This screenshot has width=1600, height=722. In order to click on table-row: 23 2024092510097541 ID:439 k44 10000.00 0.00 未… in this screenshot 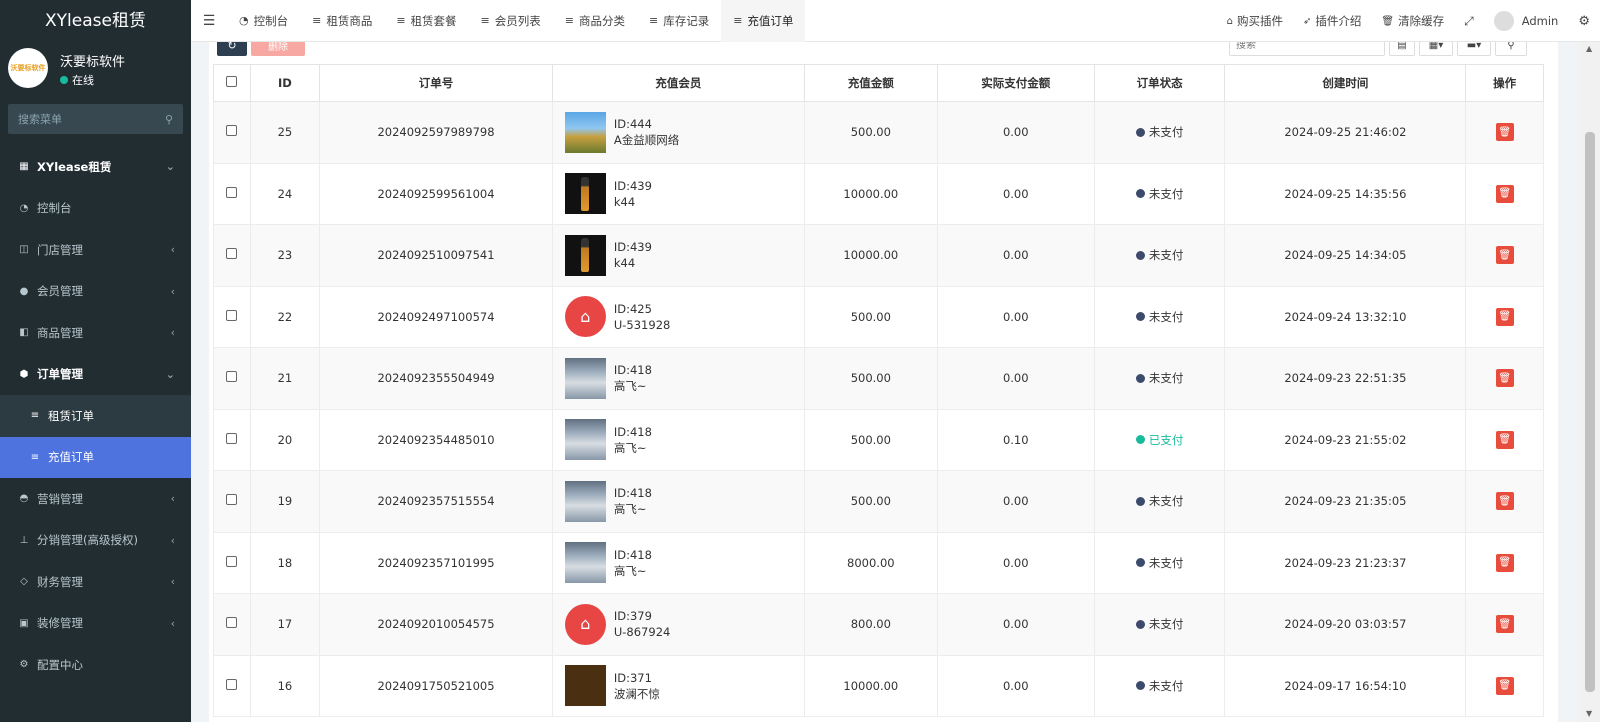, I will do `click(878, 255)`.